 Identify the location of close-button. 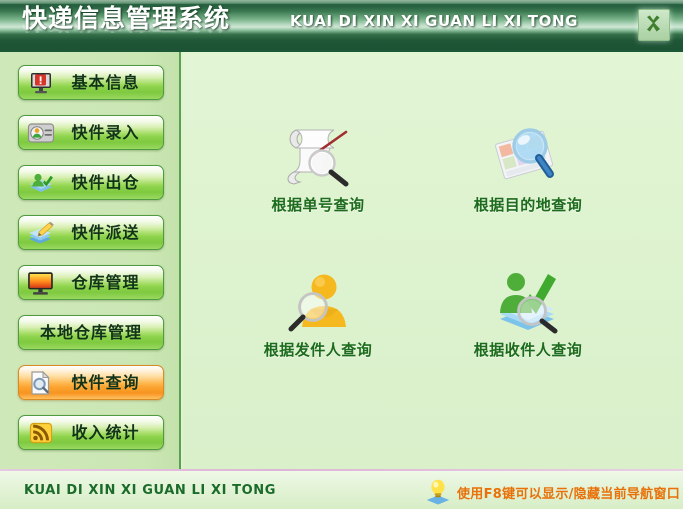
(654, 25).